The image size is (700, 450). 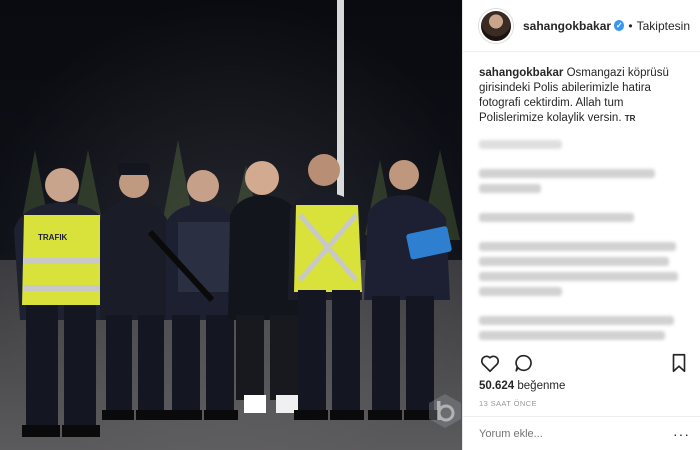 I want to click on caption-language: TR, so click(x=630, y=118).